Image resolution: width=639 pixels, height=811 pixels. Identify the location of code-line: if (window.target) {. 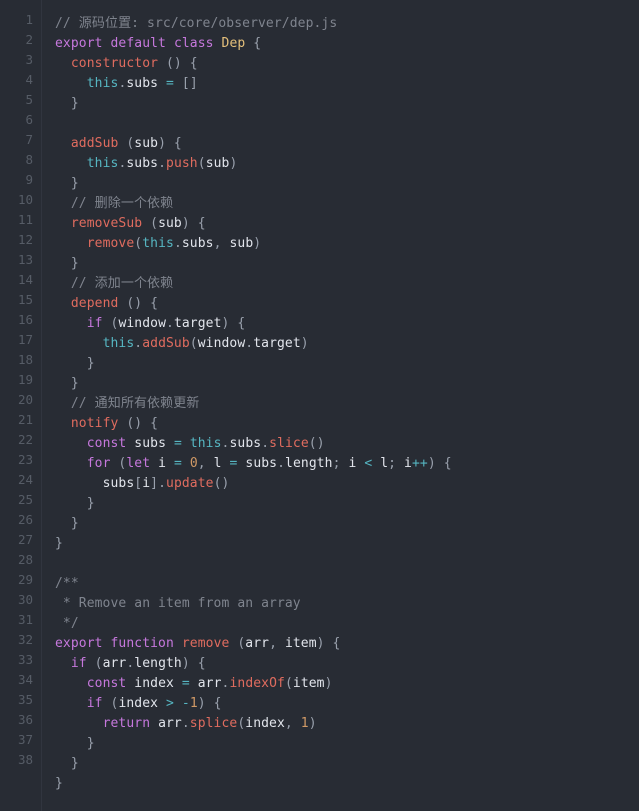
(166, 323).